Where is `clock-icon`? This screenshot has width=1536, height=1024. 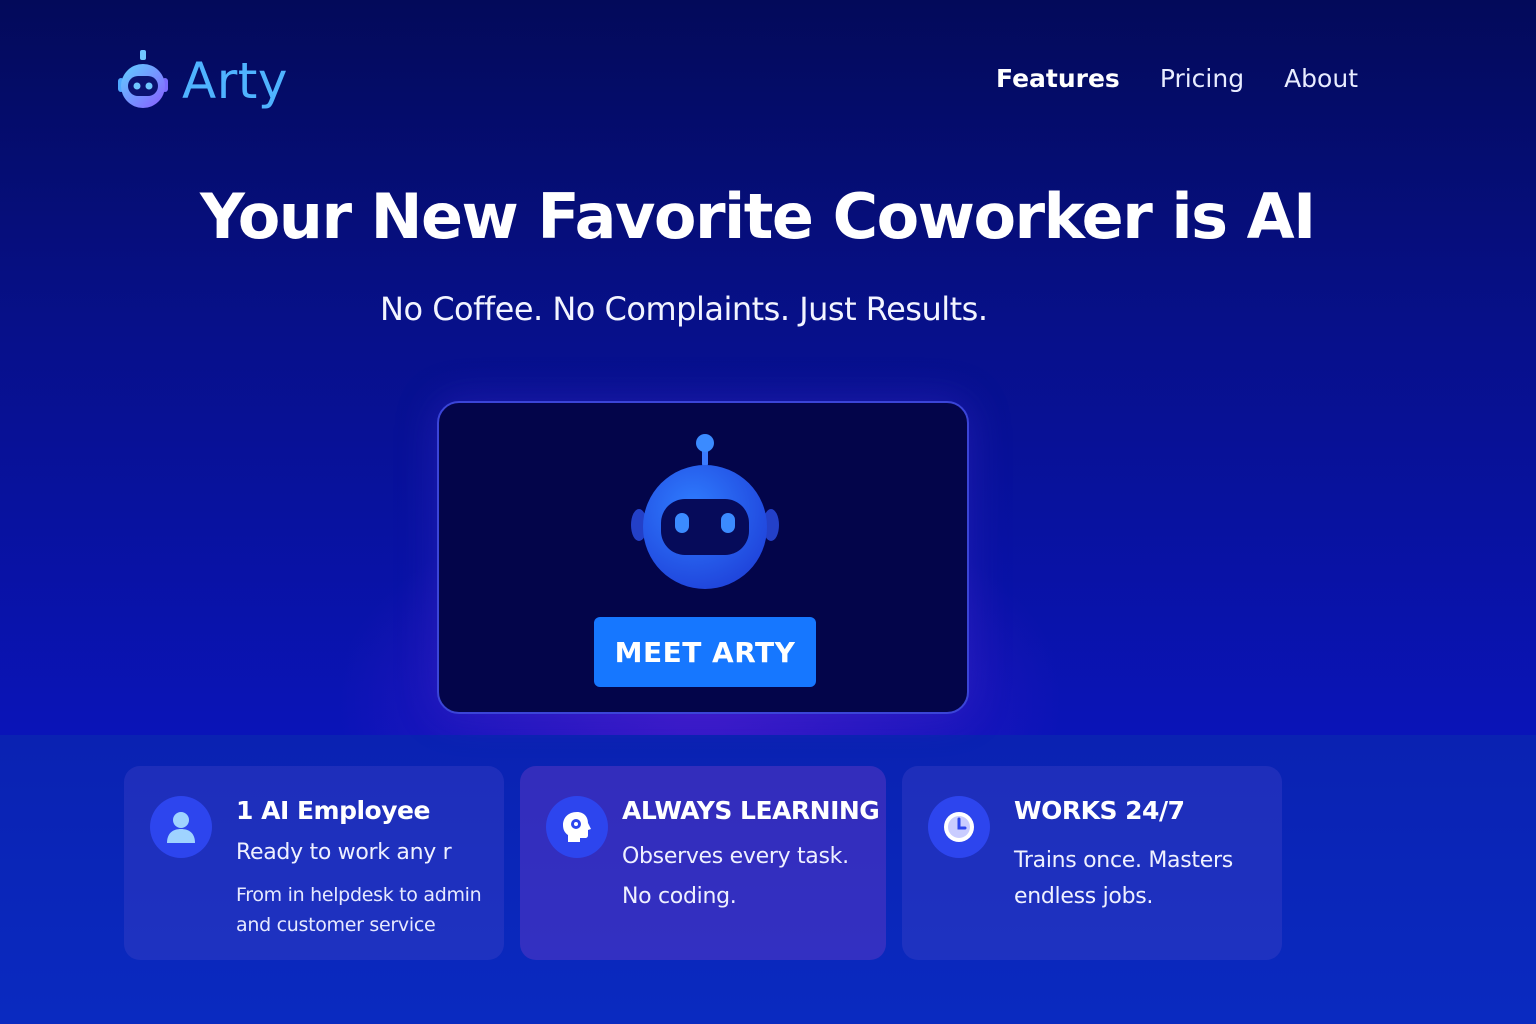 clock-icon is located at coordinates (959, 827).